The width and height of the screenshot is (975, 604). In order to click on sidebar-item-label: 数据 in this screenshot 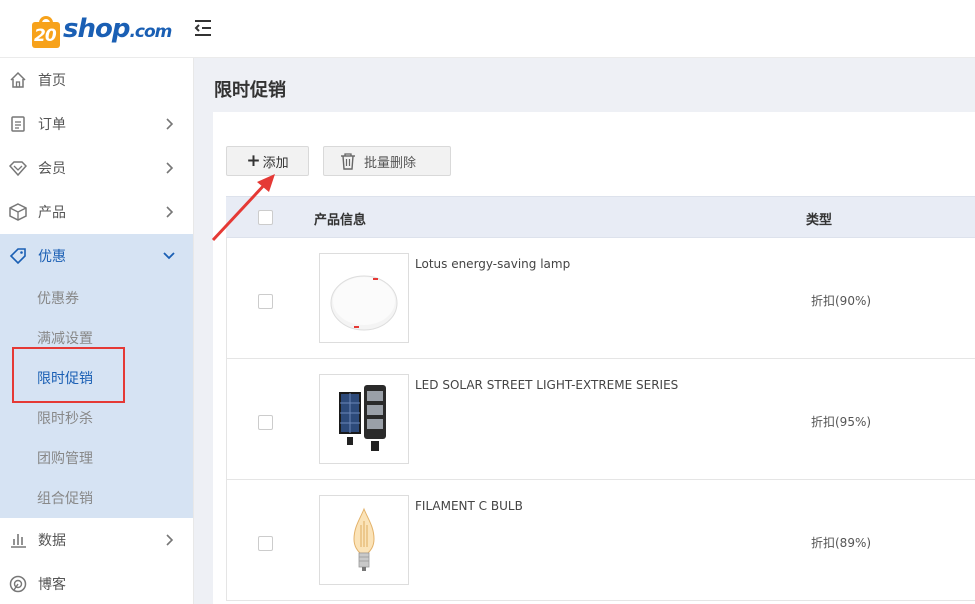, I will do `click(52, 541)`.